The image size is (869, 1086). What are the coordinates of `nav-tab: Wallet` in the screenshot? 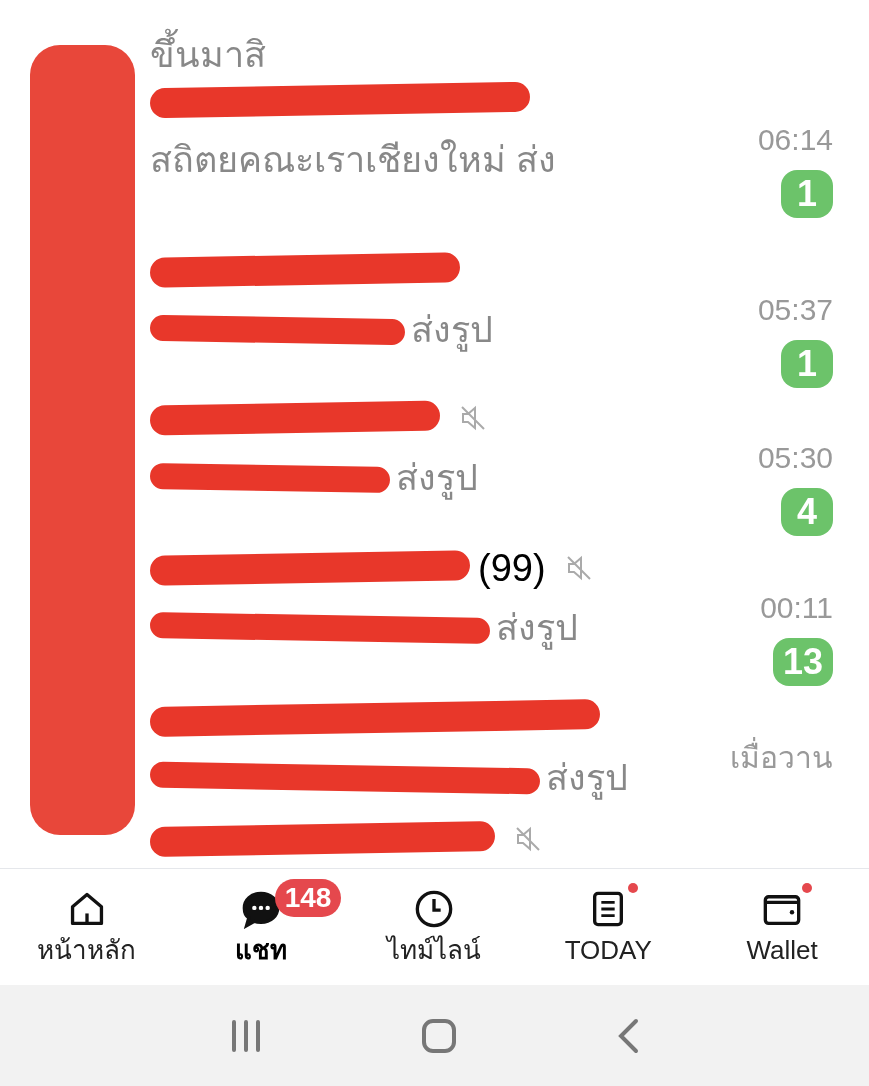 It's located at (782, 927).